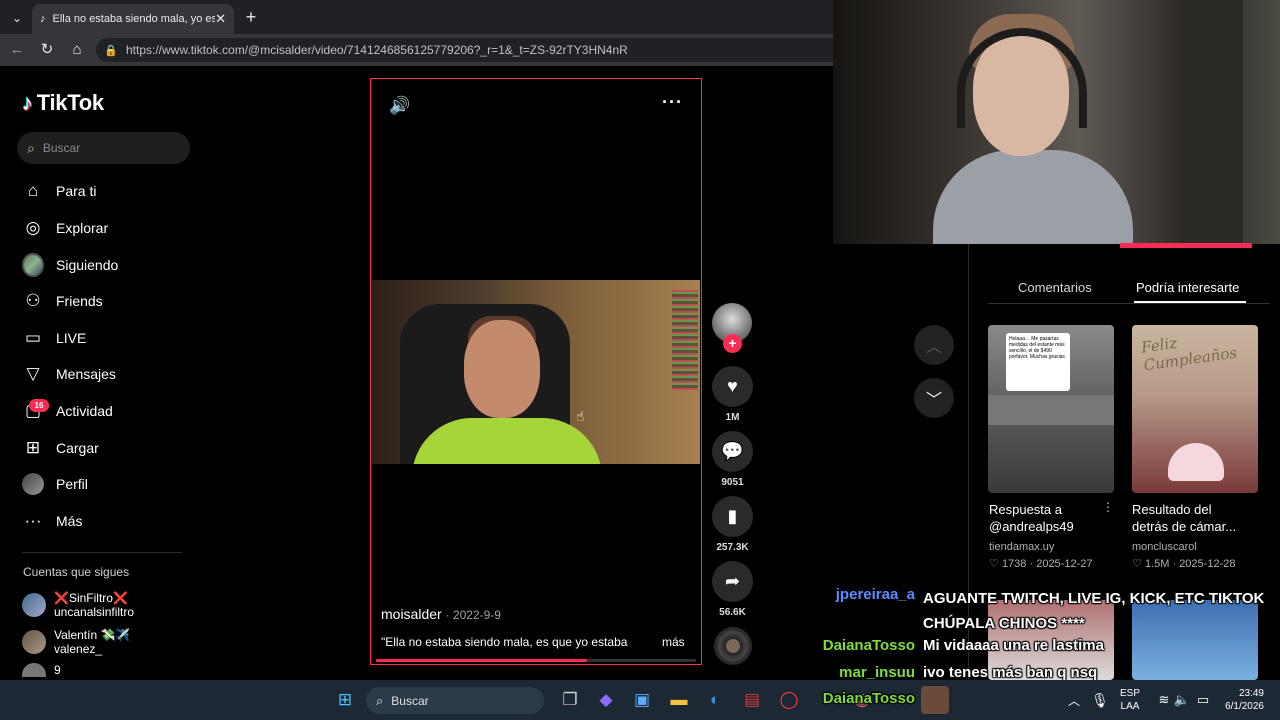 The width and height of the screenshot is (1280, 720). What do you see at coordinates (43, 19) in the screenshot?
I see `tiktok-favicon-icon: ♪` at bounding box center [43, 19].